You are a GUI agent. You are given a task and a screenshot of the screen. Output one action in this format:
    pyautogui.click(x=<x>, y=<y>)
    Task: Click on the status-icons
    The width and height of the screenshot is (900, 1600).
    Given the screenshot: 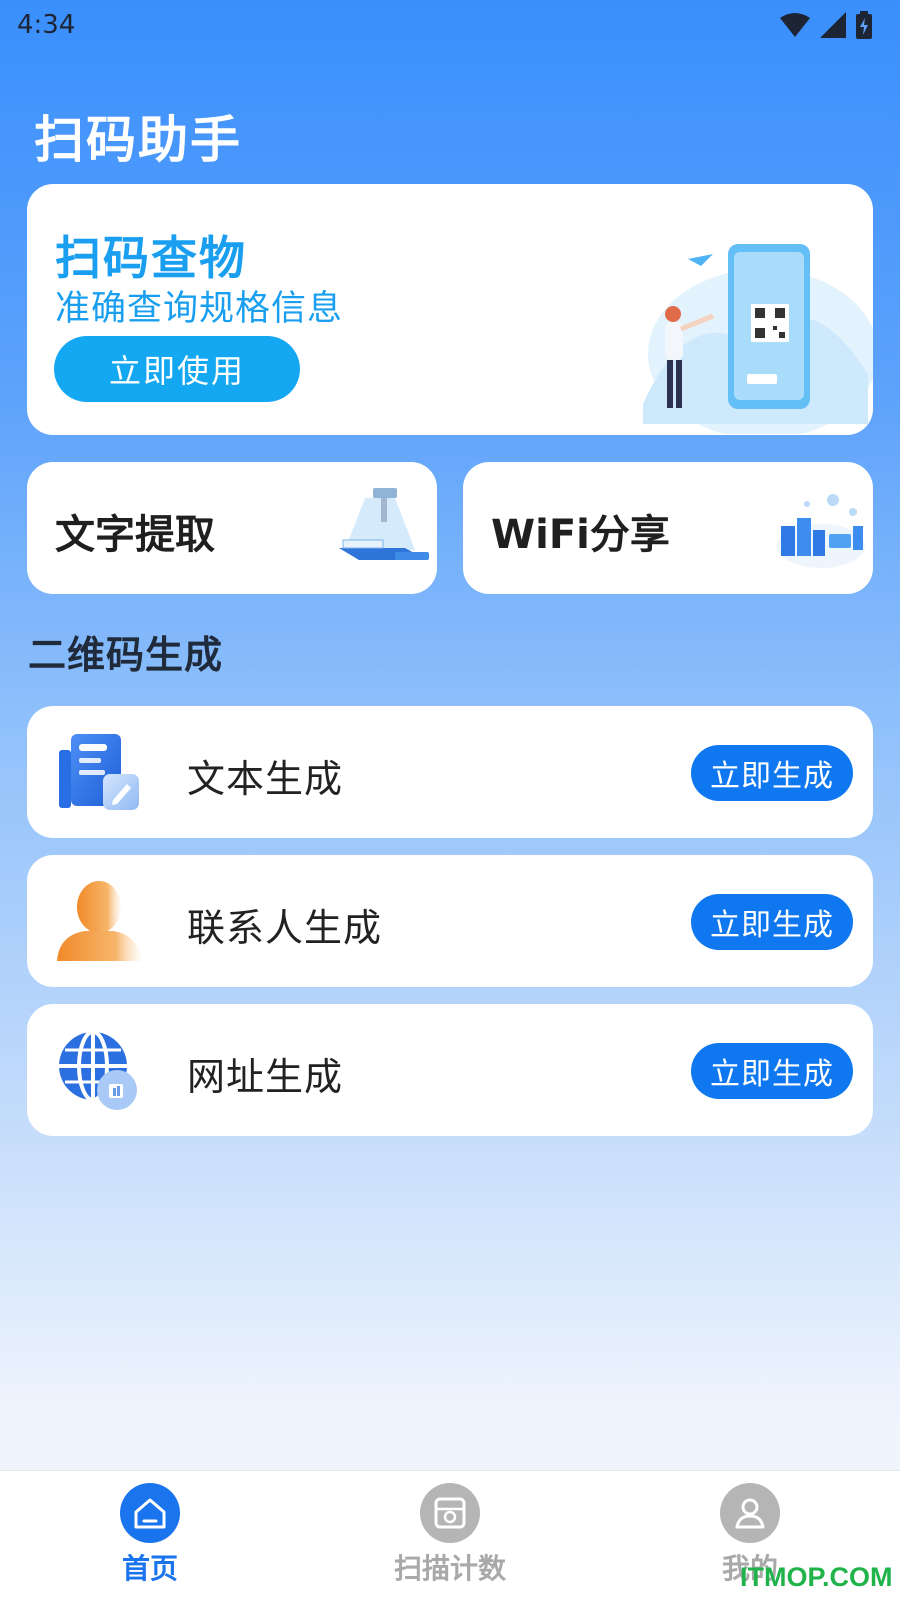 What is the action you would take?
    pyautogui.click(x=826, y=25)
    